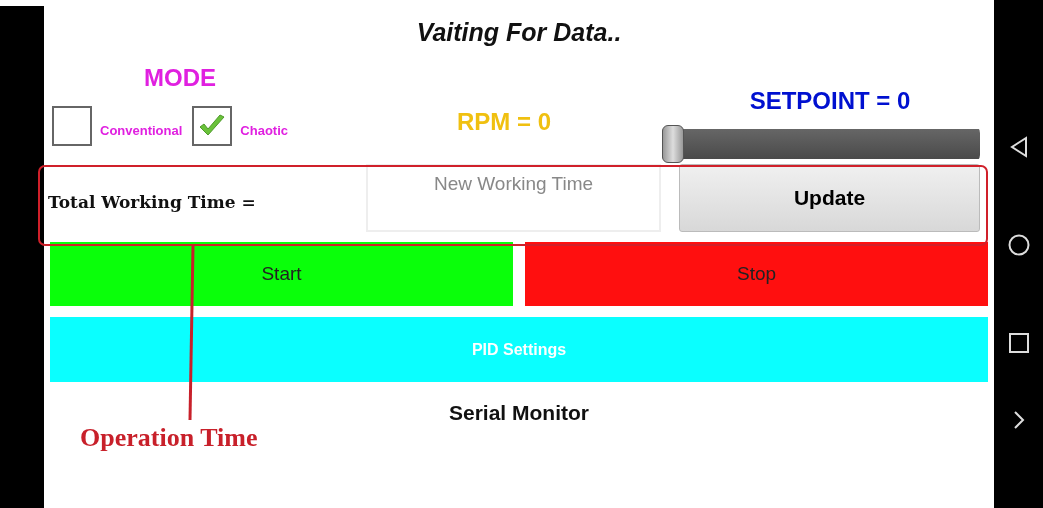 The image size is (1043, 508). Describe the element at coordinates (281, 274) in the screenshot. I see `start-button: Start` at that location.